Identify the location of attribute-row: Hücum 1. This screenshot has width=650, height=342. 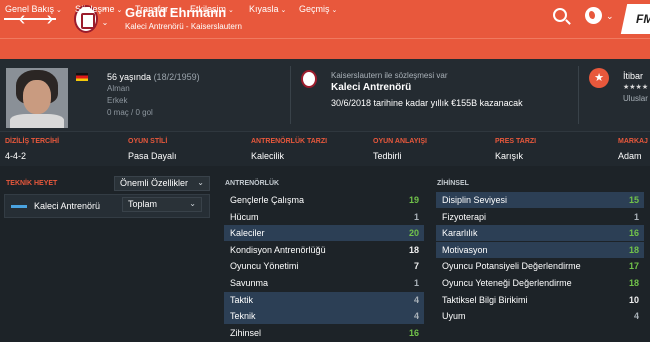
(324, 217).